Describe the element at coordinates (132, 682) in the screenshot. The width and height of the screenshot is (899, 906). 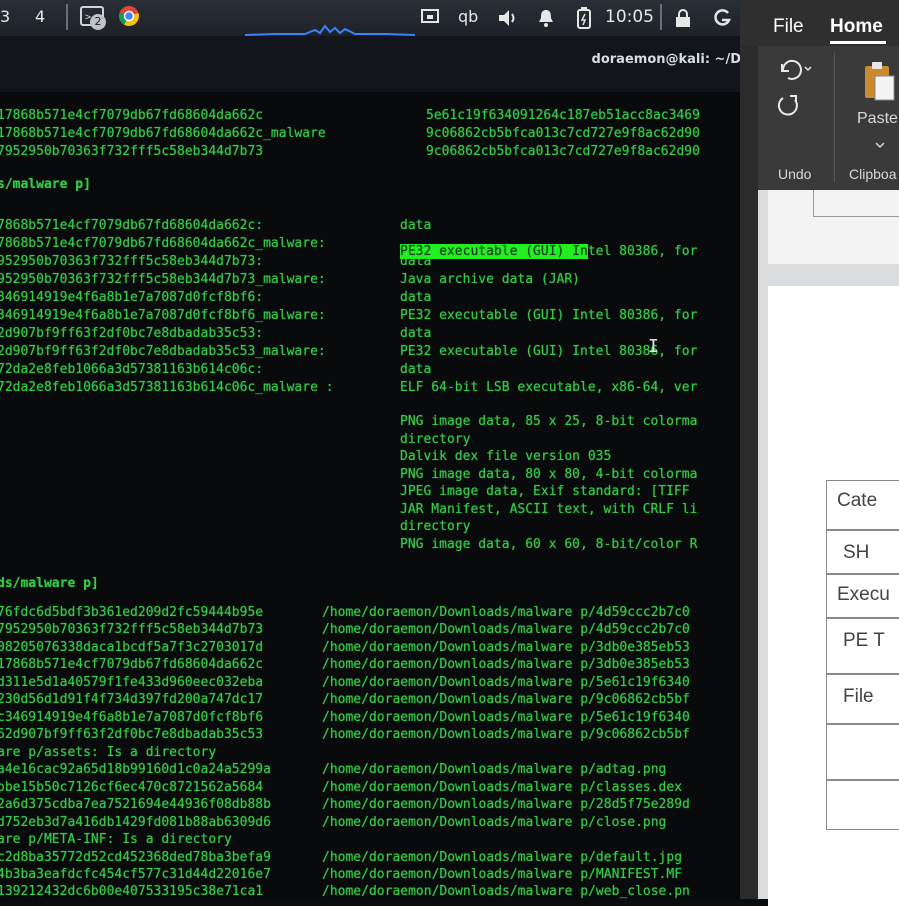
I see `terminal-line: d311e5d1a40579f1fe433d960eec032eba` at that location.